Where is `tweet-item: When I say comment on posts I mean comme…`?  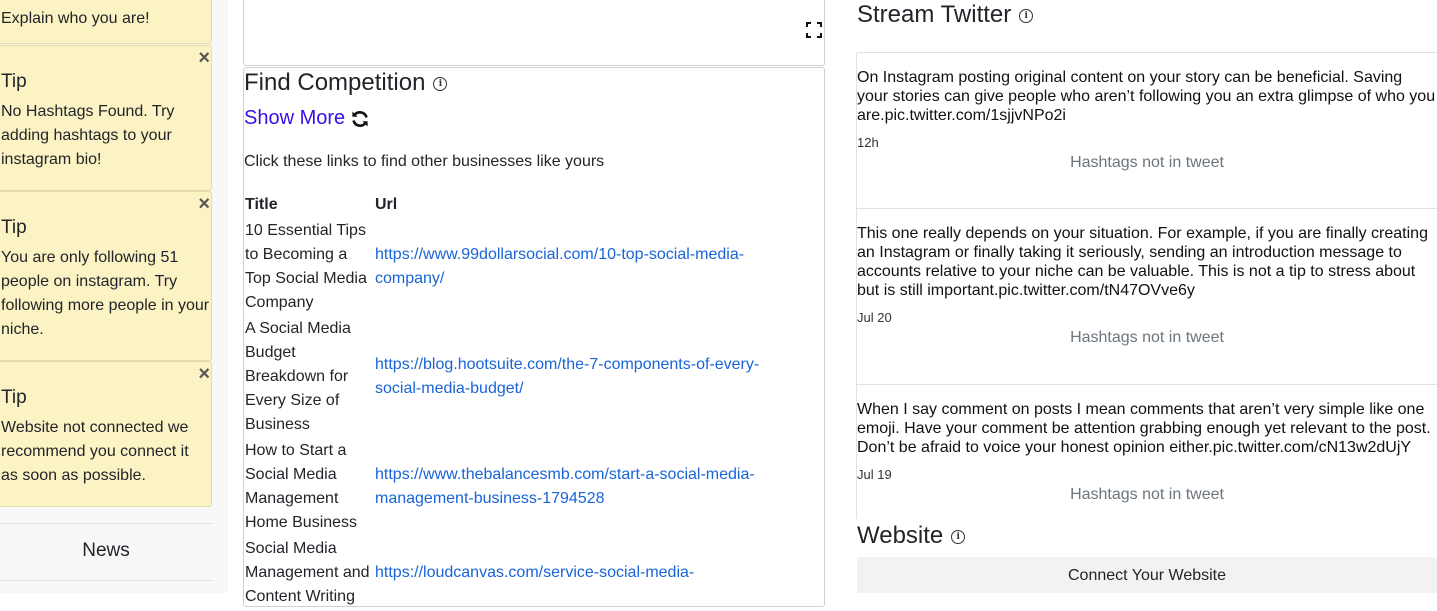 tweet-item: When I say comment on posts I mean comme… is located at coordinates (1147, 452).